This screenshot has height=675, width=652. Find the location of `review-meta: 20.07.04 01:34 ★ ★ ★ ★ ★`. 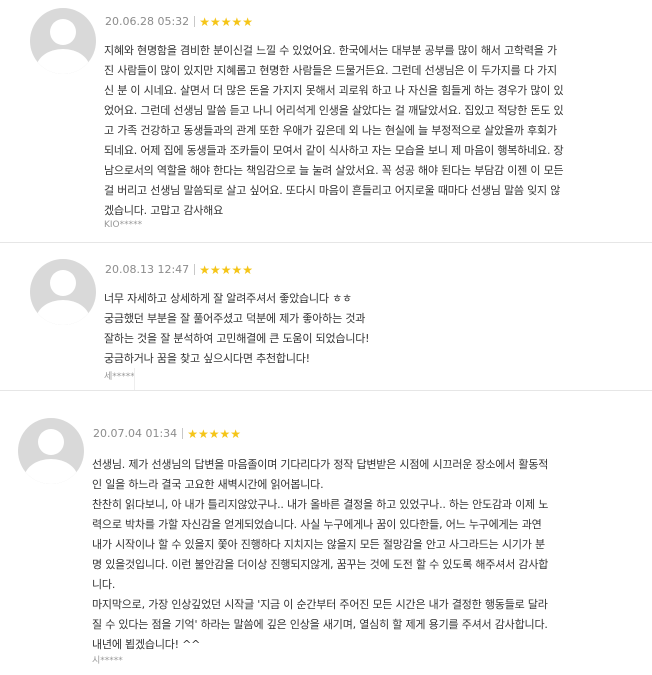

review-meta: 20.07.04 01:34 ★ ★ ★ ★ ★ is located at coordinates (167, 433).